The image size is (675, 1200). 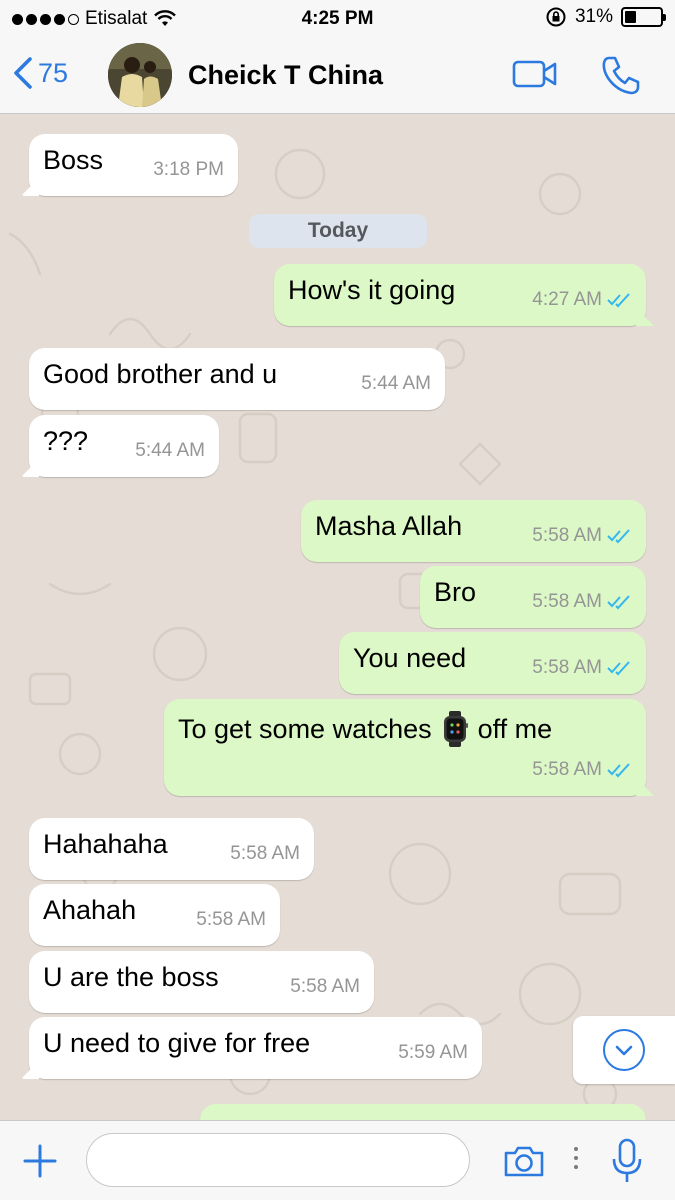 I want to click on phone-icon, so click(x=621, y=75).